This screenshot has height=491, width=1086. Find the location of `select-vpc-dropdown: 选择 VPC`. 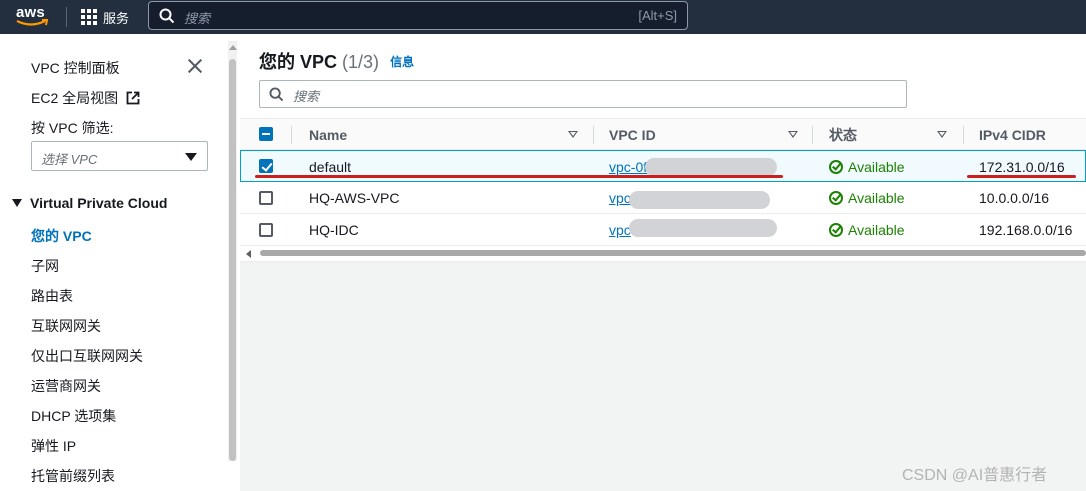

select-vpc-dropdown: 选择 VPC is located at coordinates (119, 156).